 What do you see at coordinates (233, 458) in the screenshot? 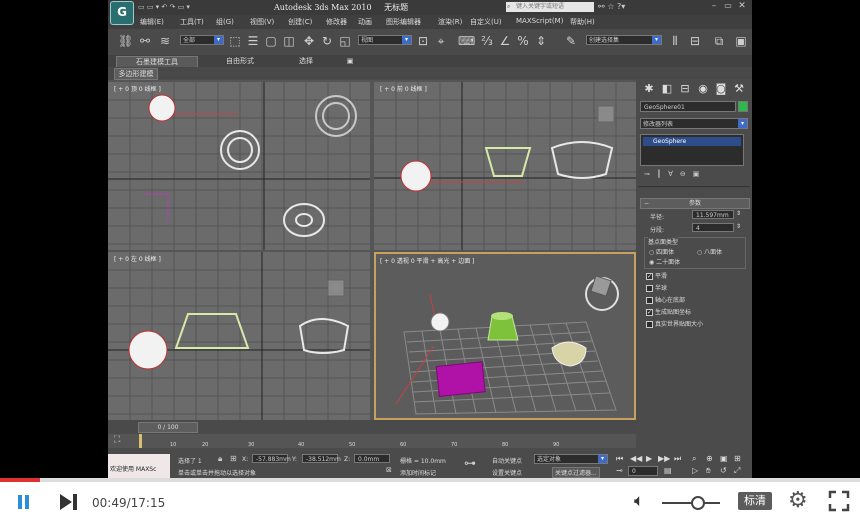
I see `absolute-mode-icon: ⊞` at bounding box center [233, 458].